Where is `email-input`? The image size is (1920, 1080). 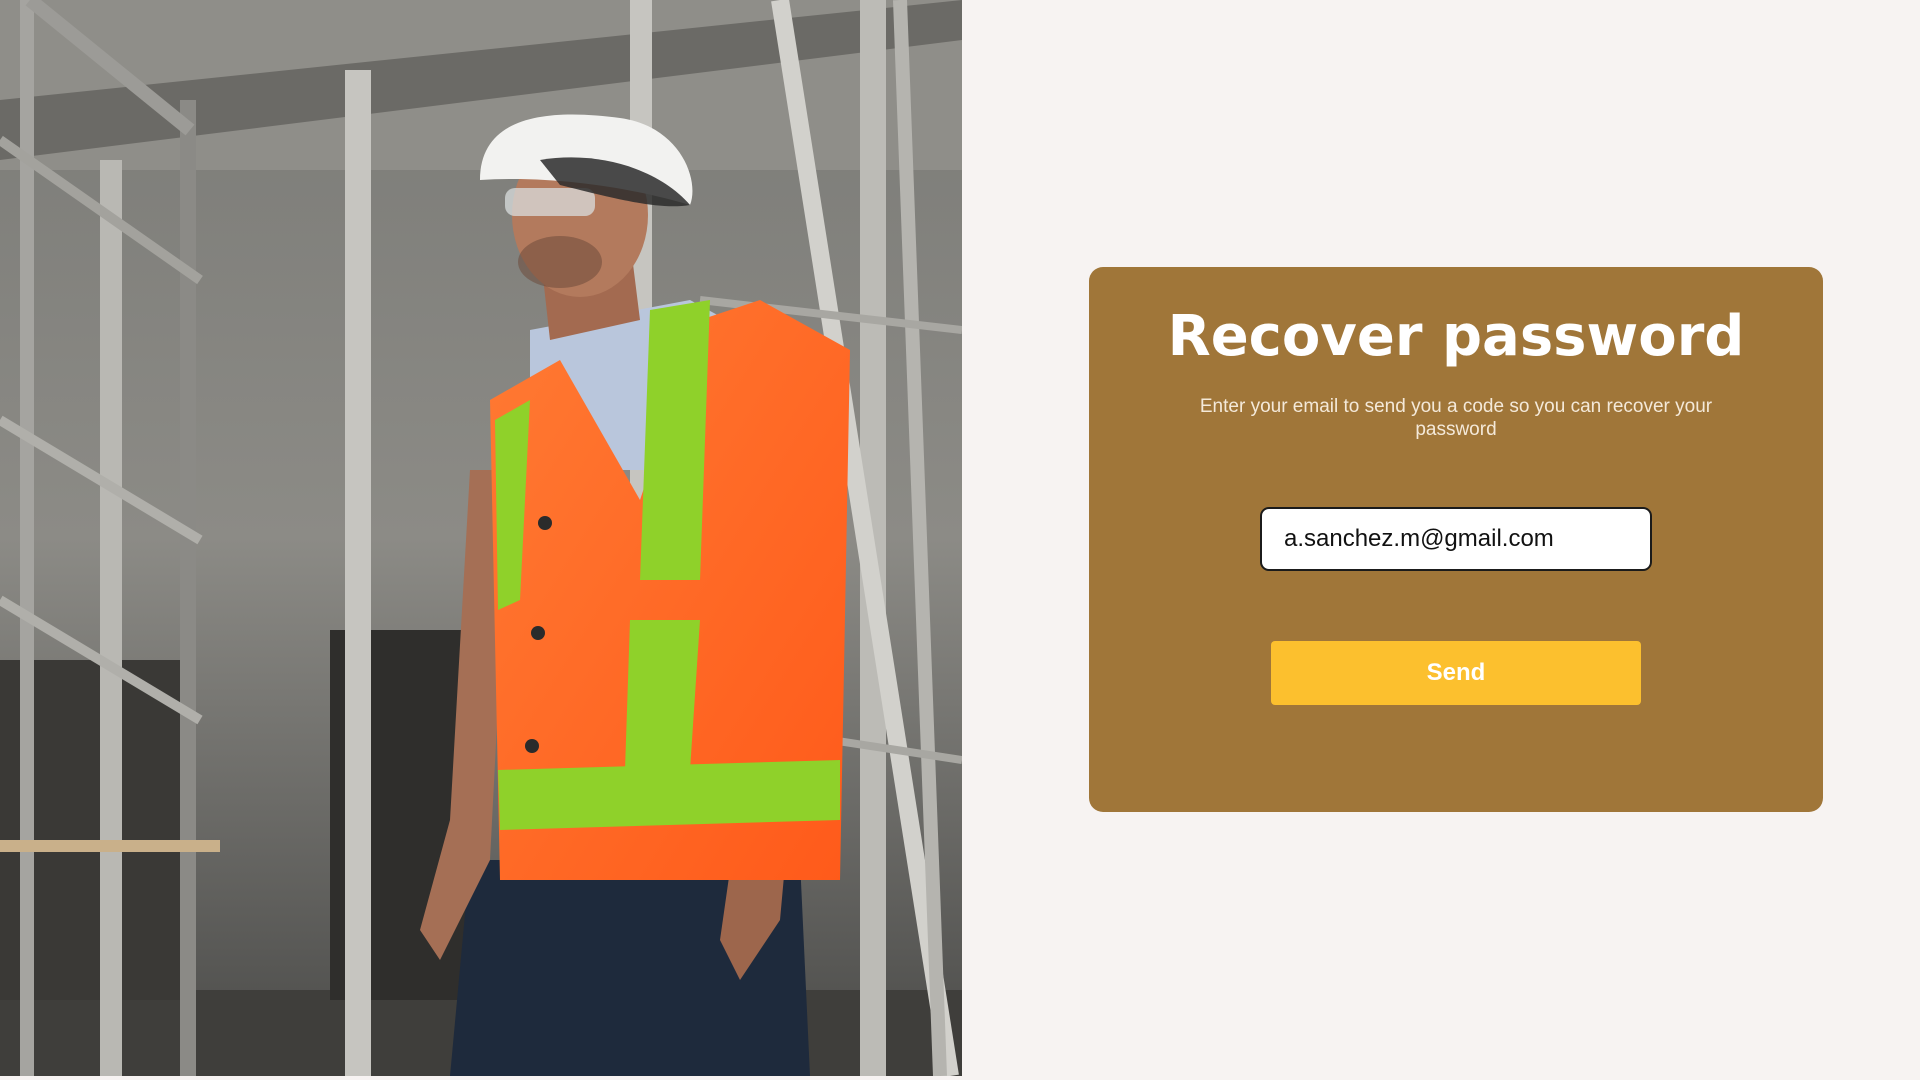 email-input is located at coordinates (1456, 539).